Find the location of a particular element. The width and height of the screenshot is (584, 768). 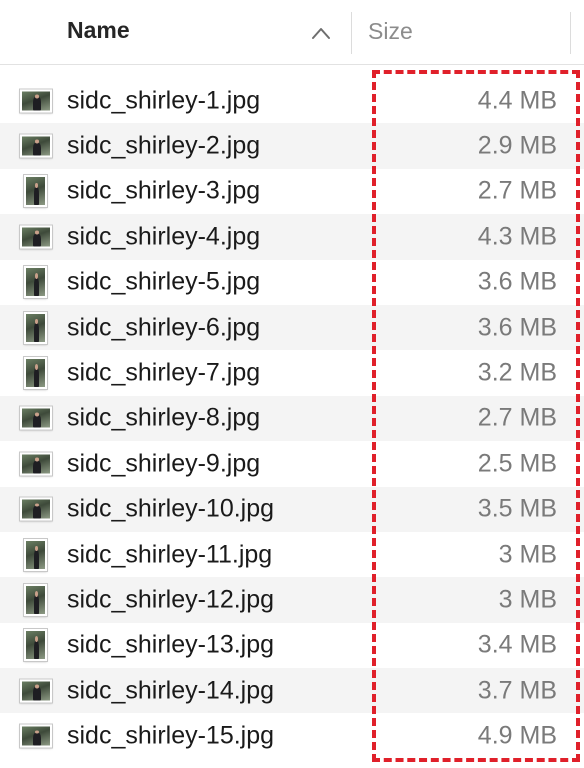

file-row: sidc_shirley-7.jpg 3.2 MB is located at coordinates (292, 372).